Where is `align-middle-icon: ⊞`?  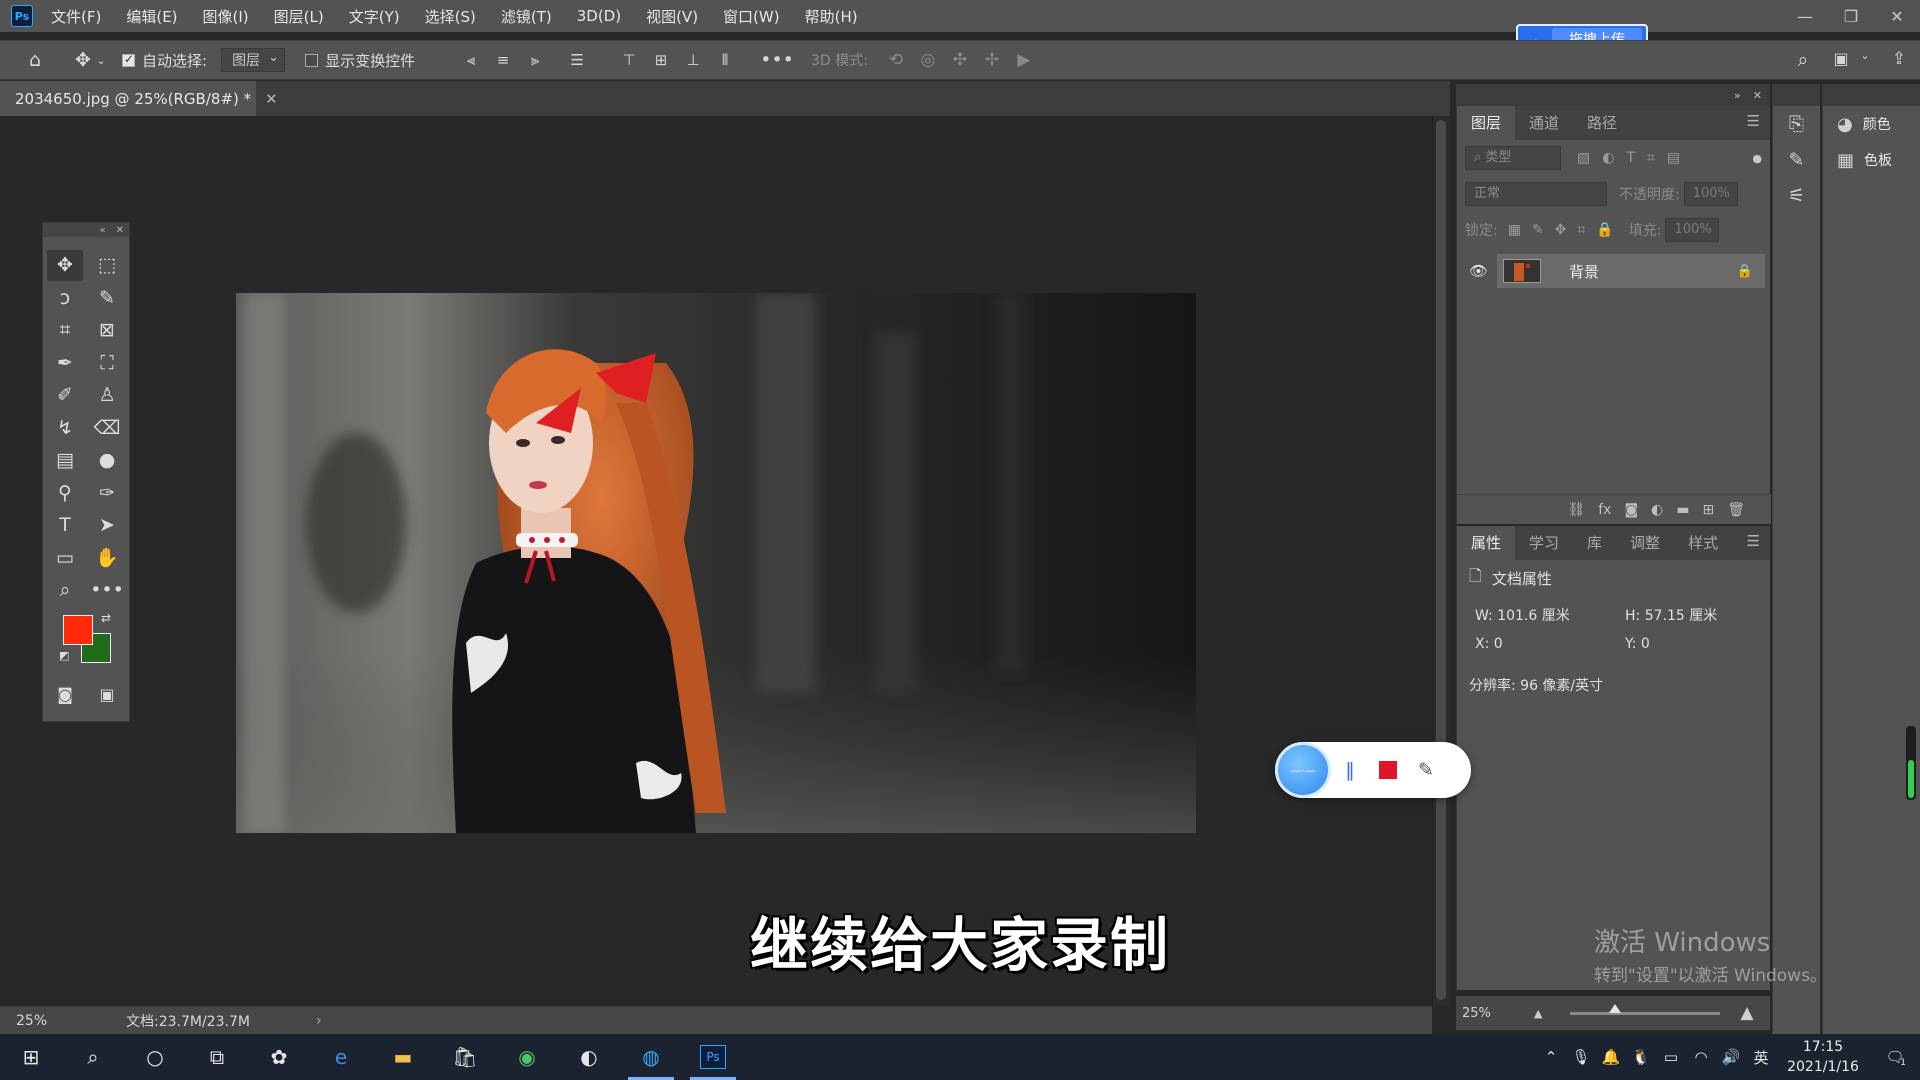 align-middle-icon: ⊞ is located at coordinates (661, 60).